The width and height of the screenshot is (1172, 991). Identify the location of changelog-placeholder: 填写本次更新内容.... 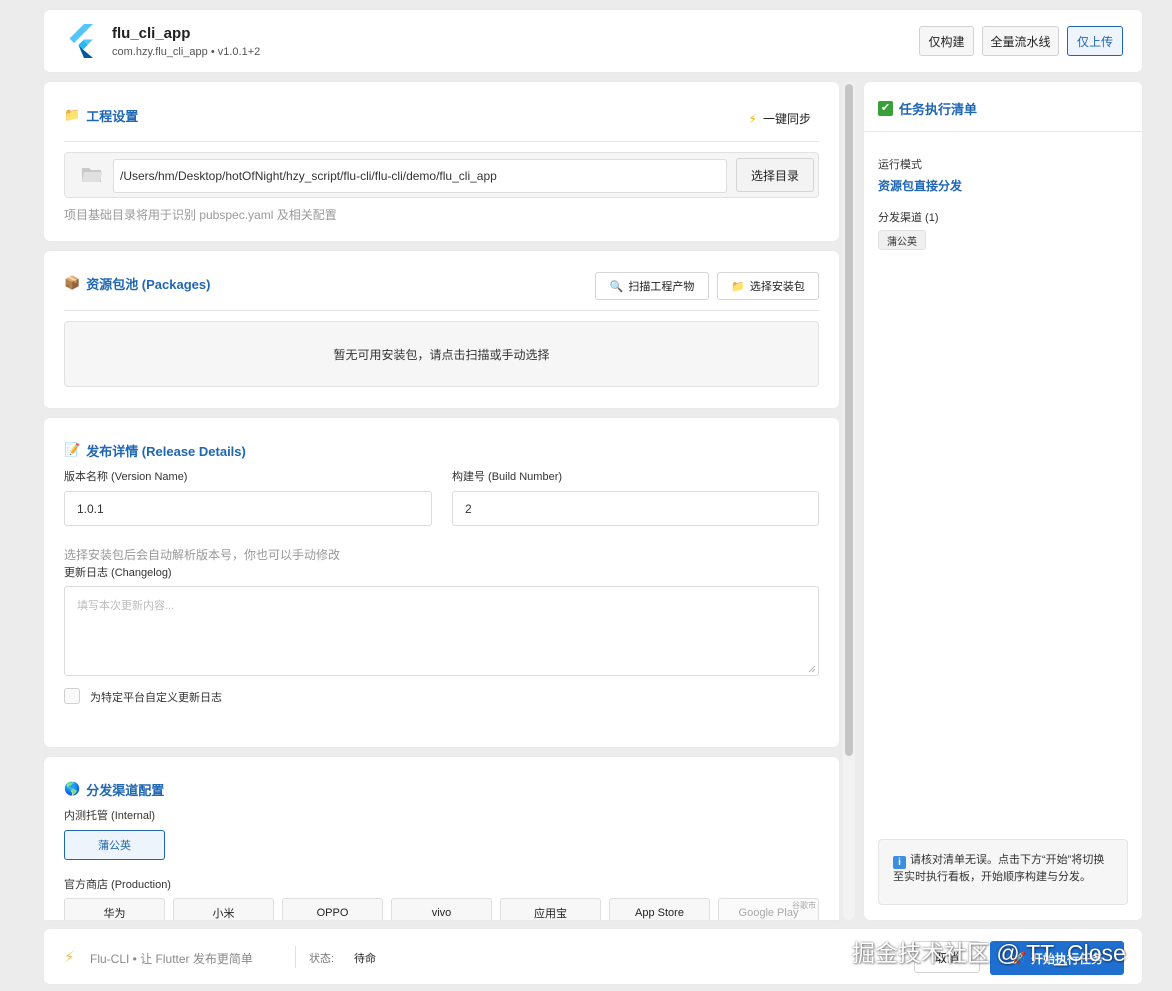
(126, 606).